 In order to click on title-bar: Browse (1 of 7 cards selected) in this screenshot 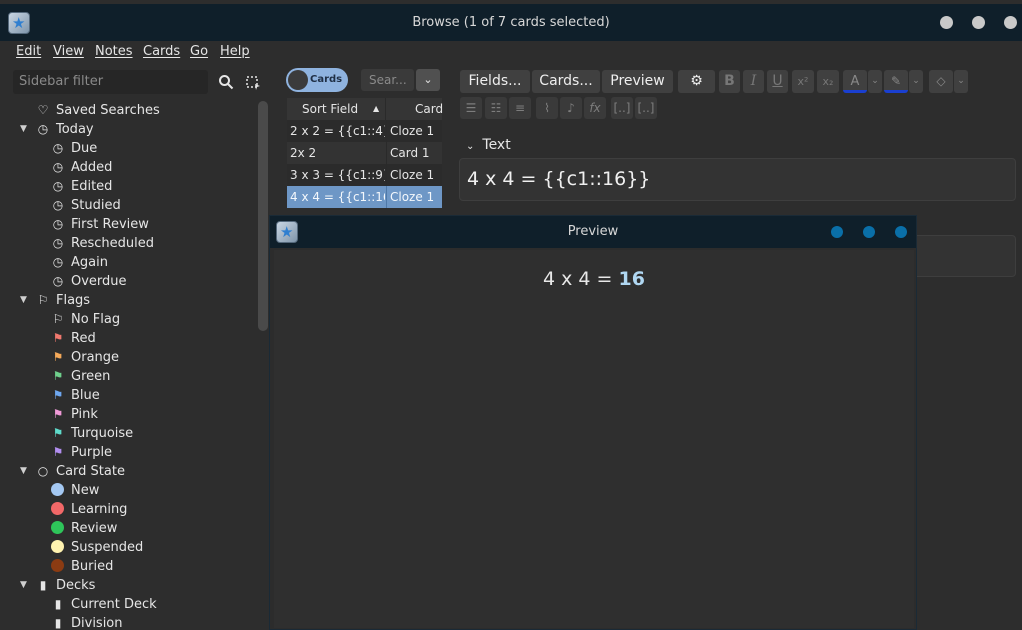, I will do `click(511, 22)`.